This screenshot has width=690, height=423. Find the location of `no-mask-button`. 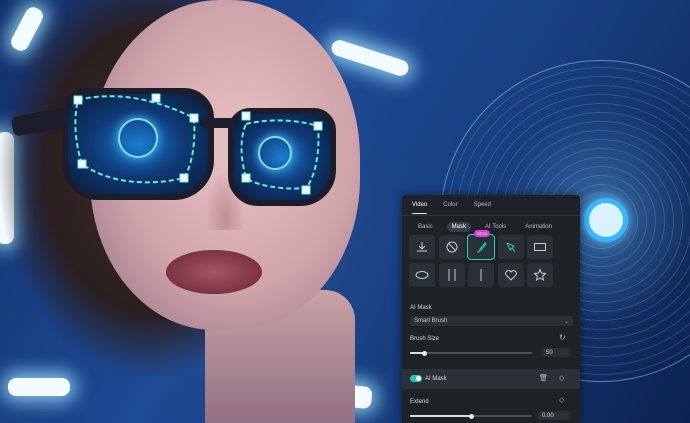

no-mask-button is located at coordinates (451, 247).